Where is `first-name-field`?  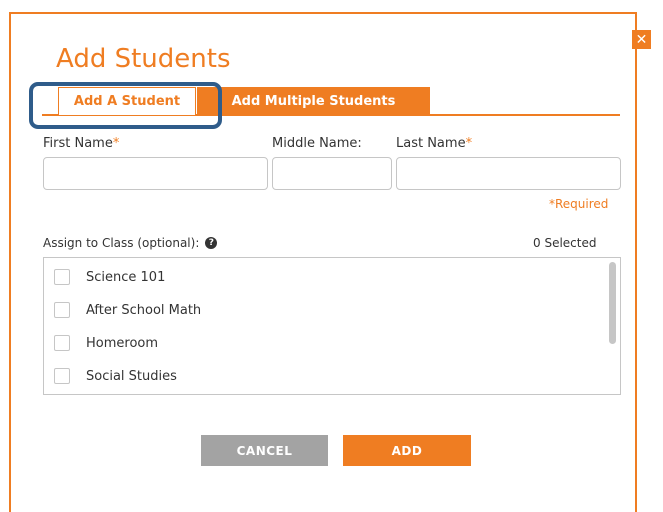
first-name-field is located at coordinates (155, 173).